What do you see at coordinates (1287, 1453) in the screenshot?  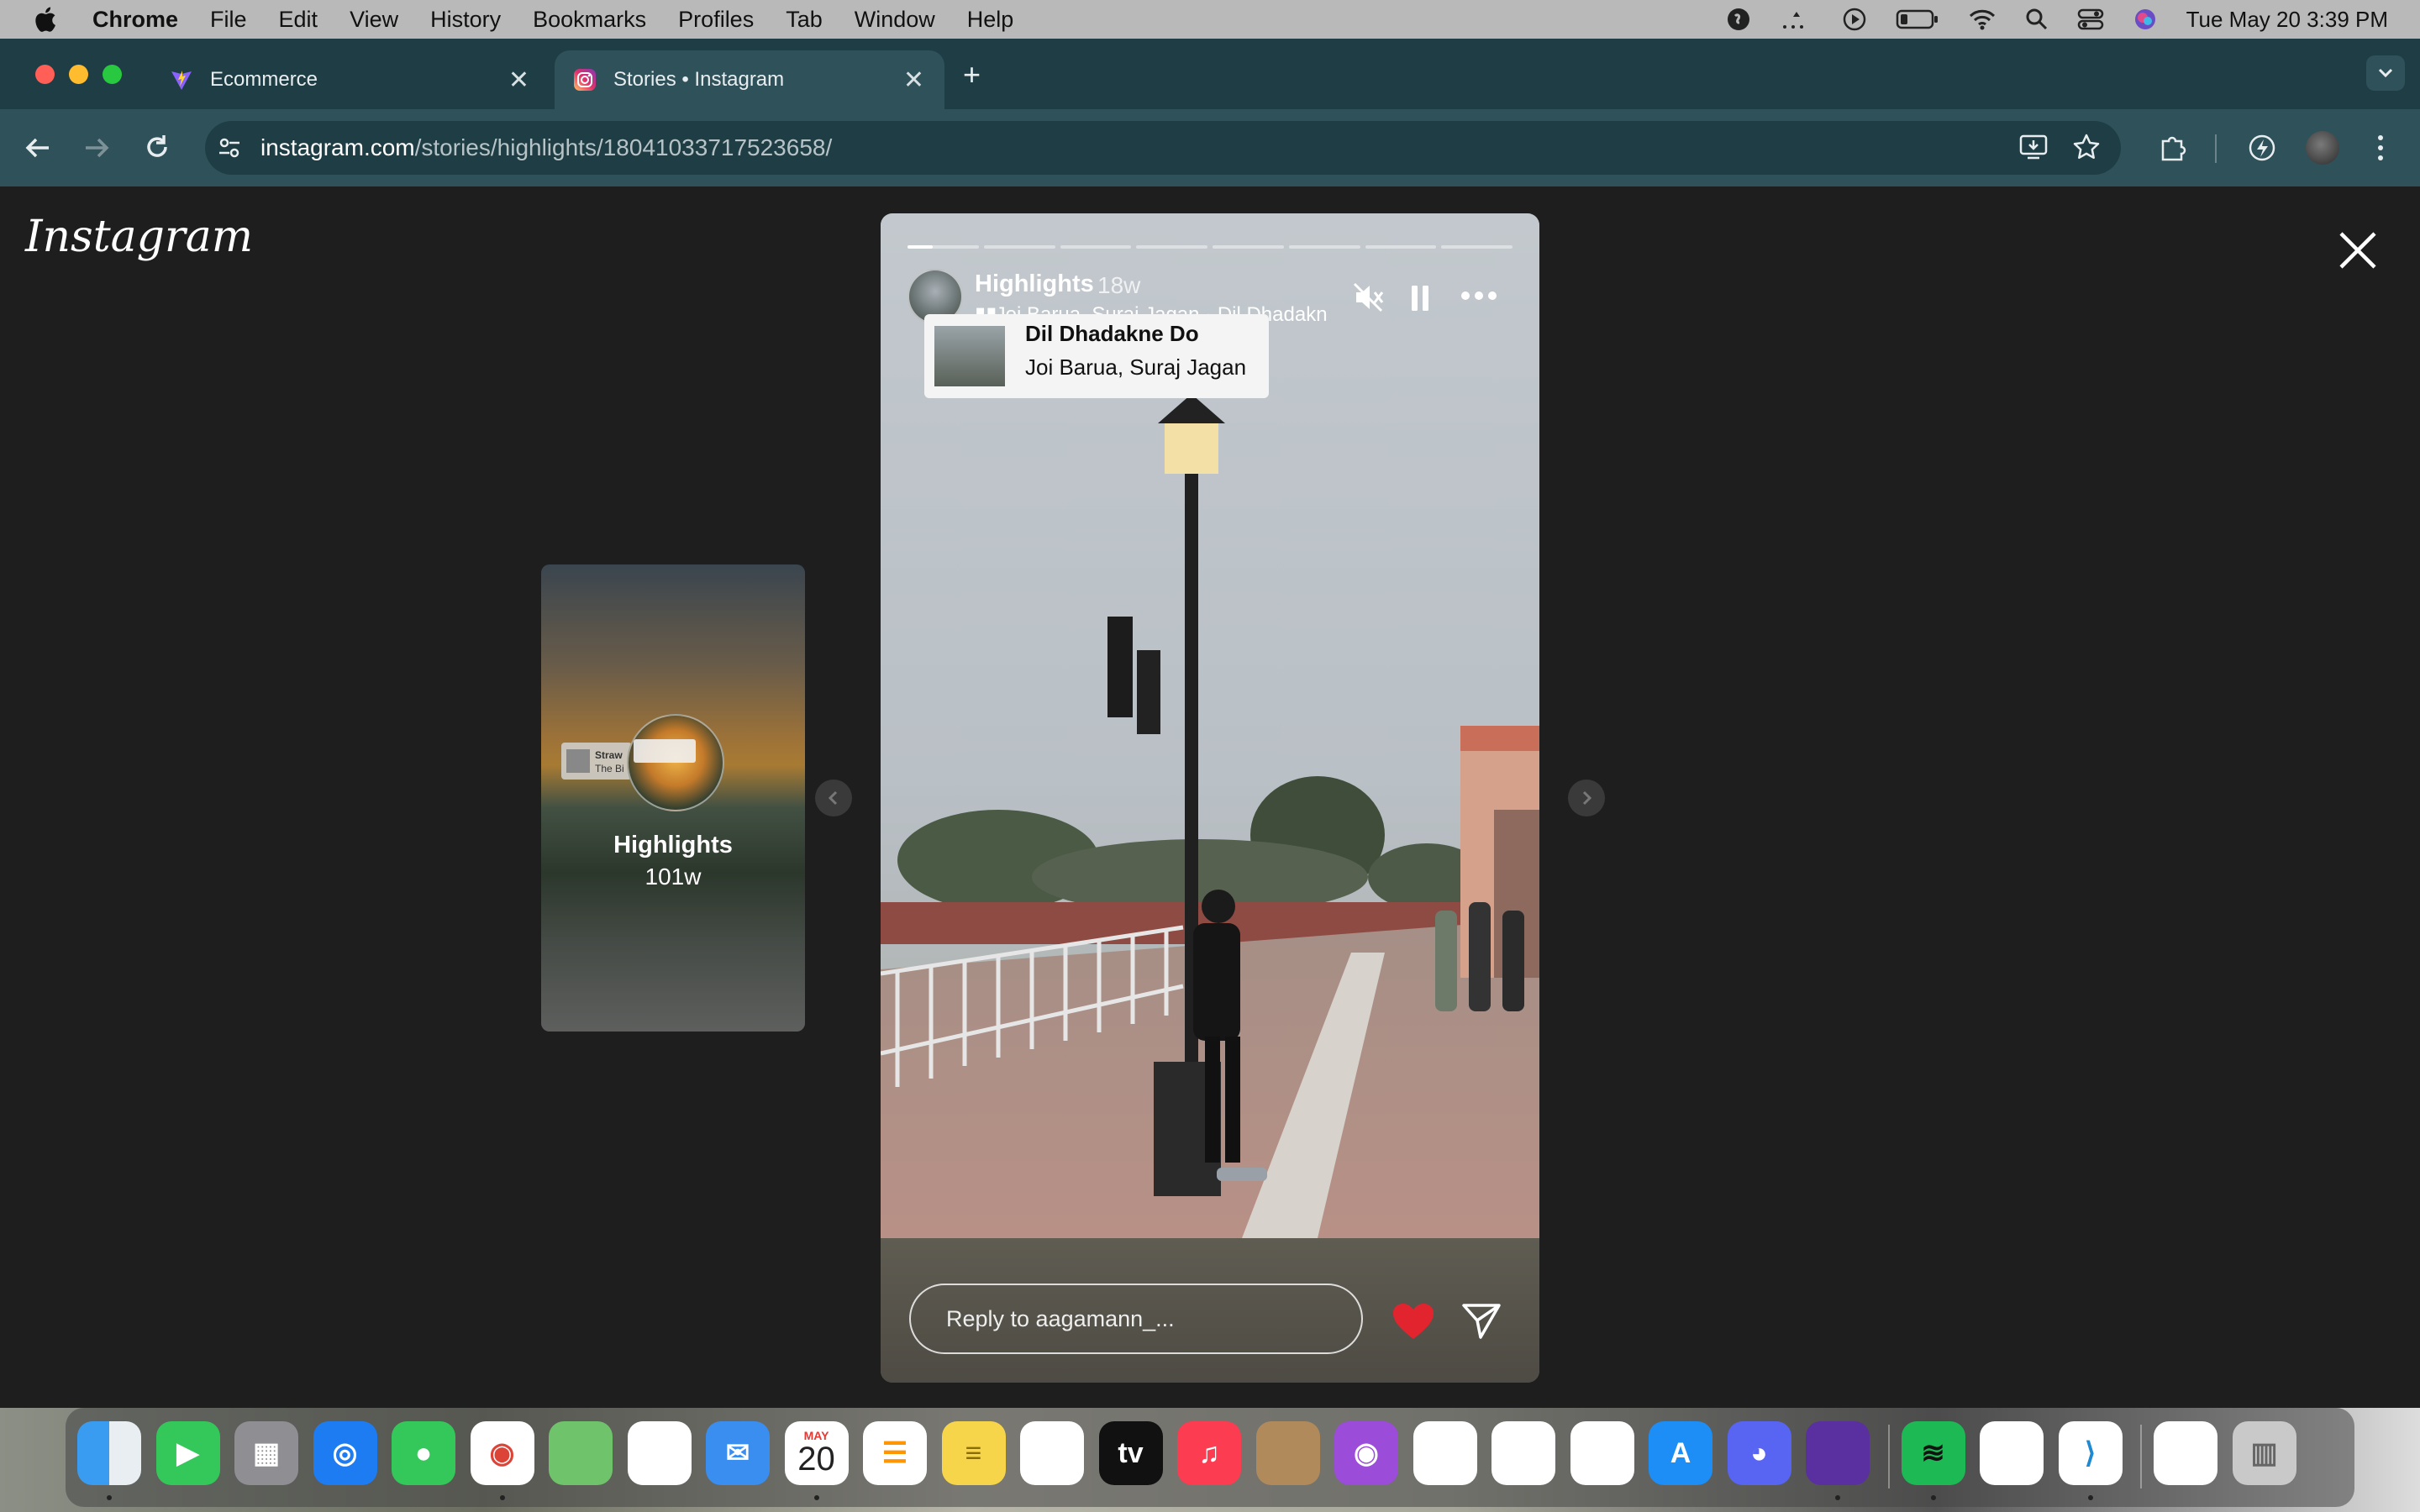 I see `contacts-icon` at bounding box center [1287, 1453].